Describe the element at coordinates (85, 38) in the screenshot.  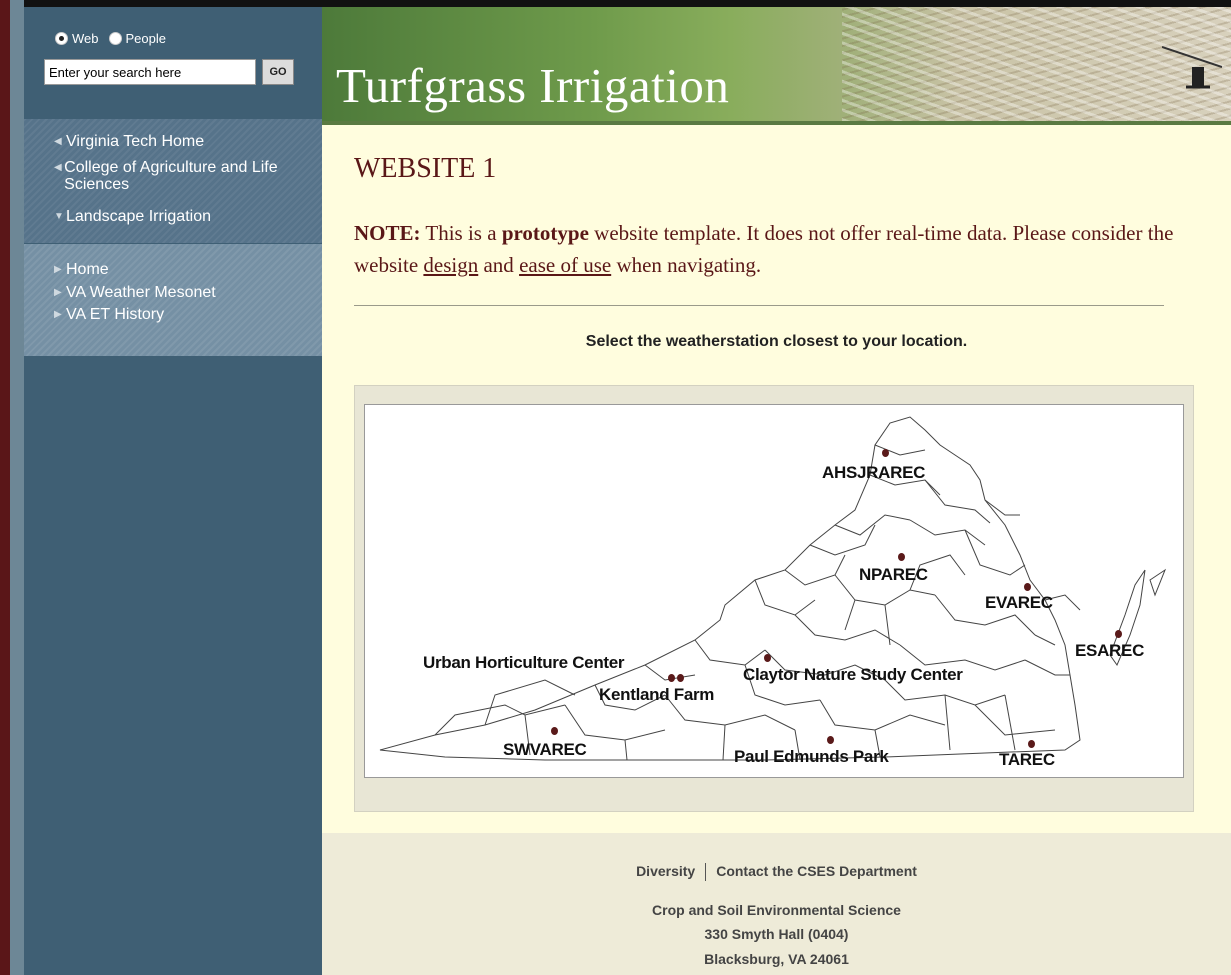
I see `radio-web-label: Web` at that location.